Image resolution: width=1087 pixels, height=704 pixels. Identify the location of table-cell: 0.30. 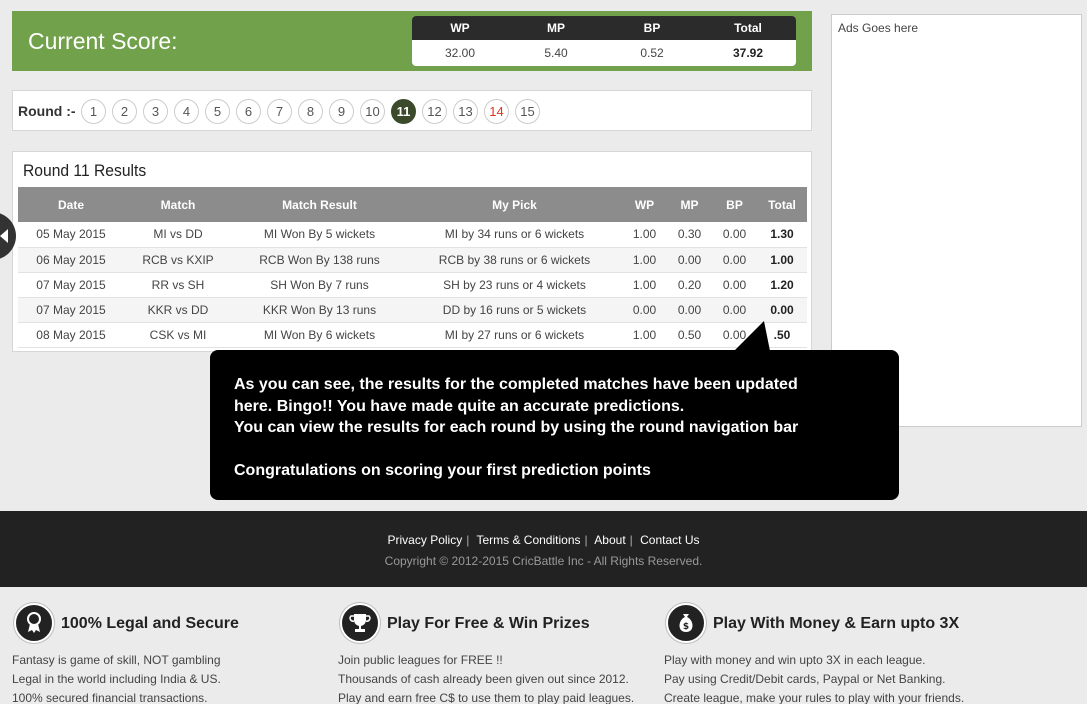
(689, 235).